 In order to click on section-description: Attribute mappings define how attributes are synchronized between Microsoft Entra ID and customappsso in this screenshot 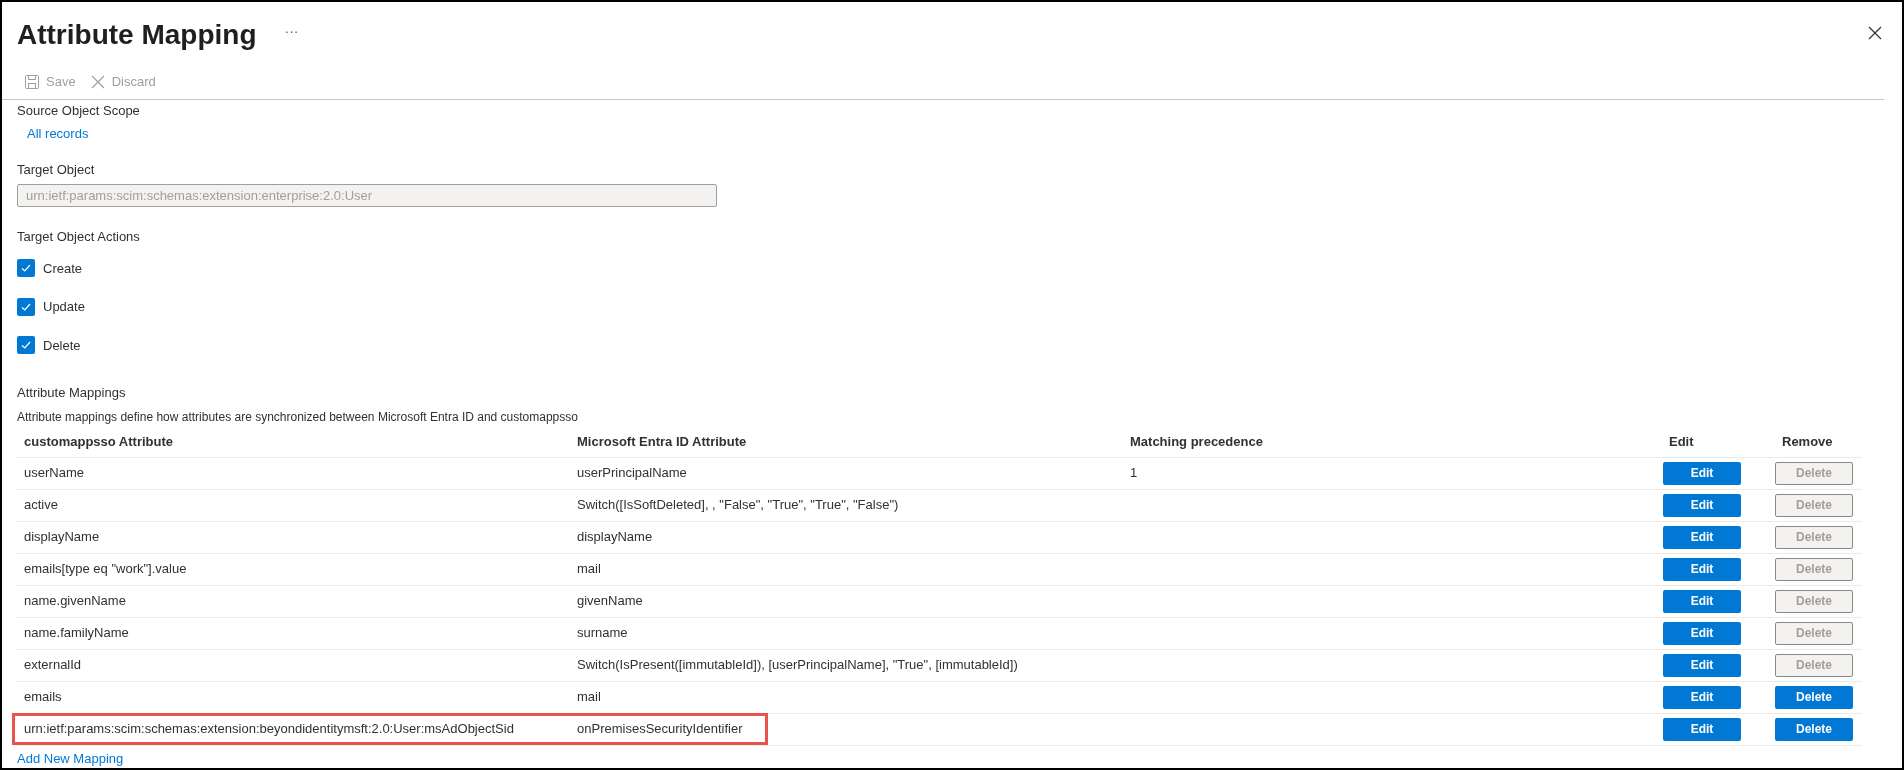, I will do `click(298, 417)`.